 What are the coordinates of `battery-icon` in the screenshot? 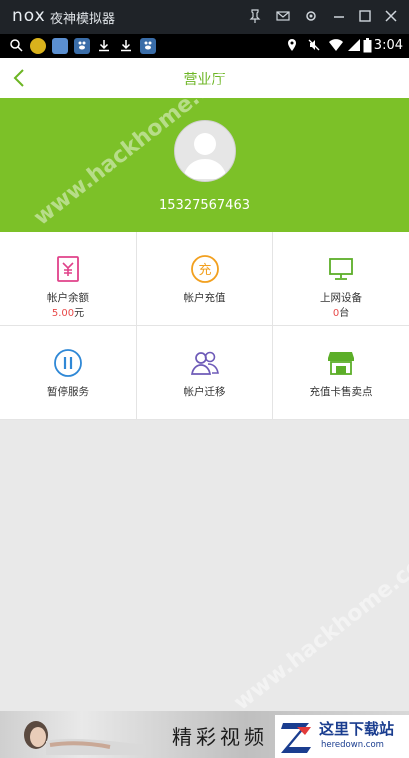 It's located at (367, 46).